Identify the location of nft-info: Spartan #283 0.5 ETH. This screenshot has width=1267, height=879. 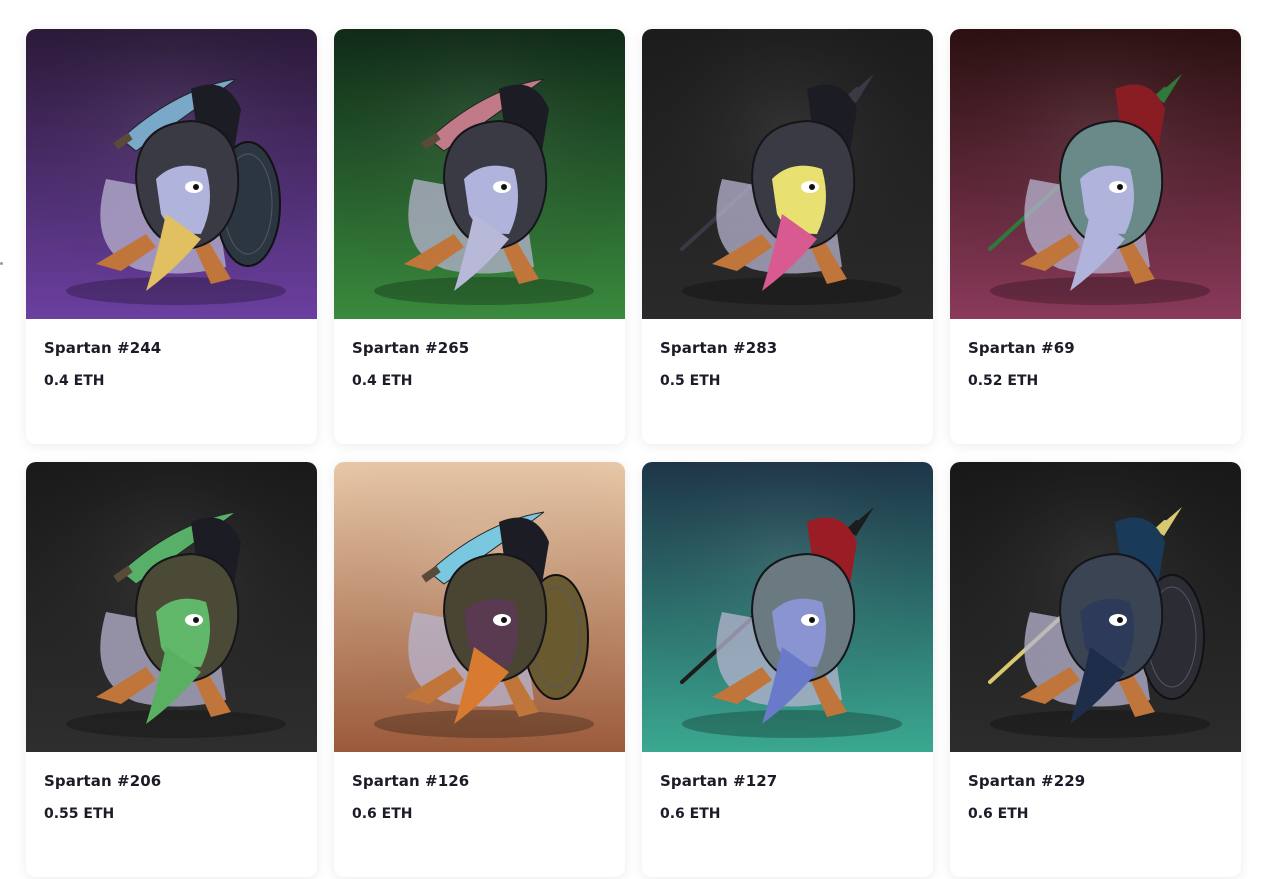
(787, 354).